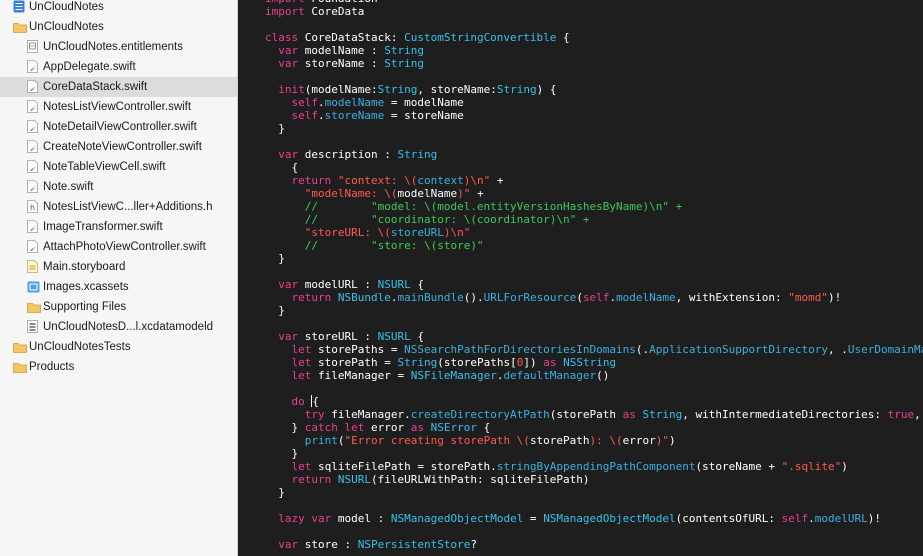 Image resolution: width=923 pixels, height=556 pixels. I want to click on code-line: // "store: \(store)", so click(374, 245).